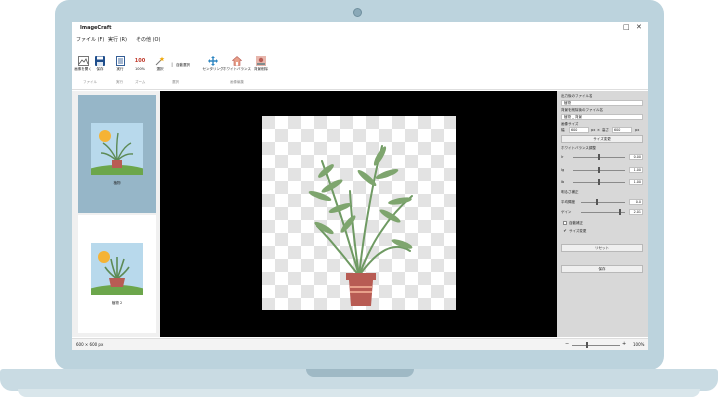 The height and width of the screenshot is (410, 718). I want to click on green-slider-thumb, so click(599, 170).